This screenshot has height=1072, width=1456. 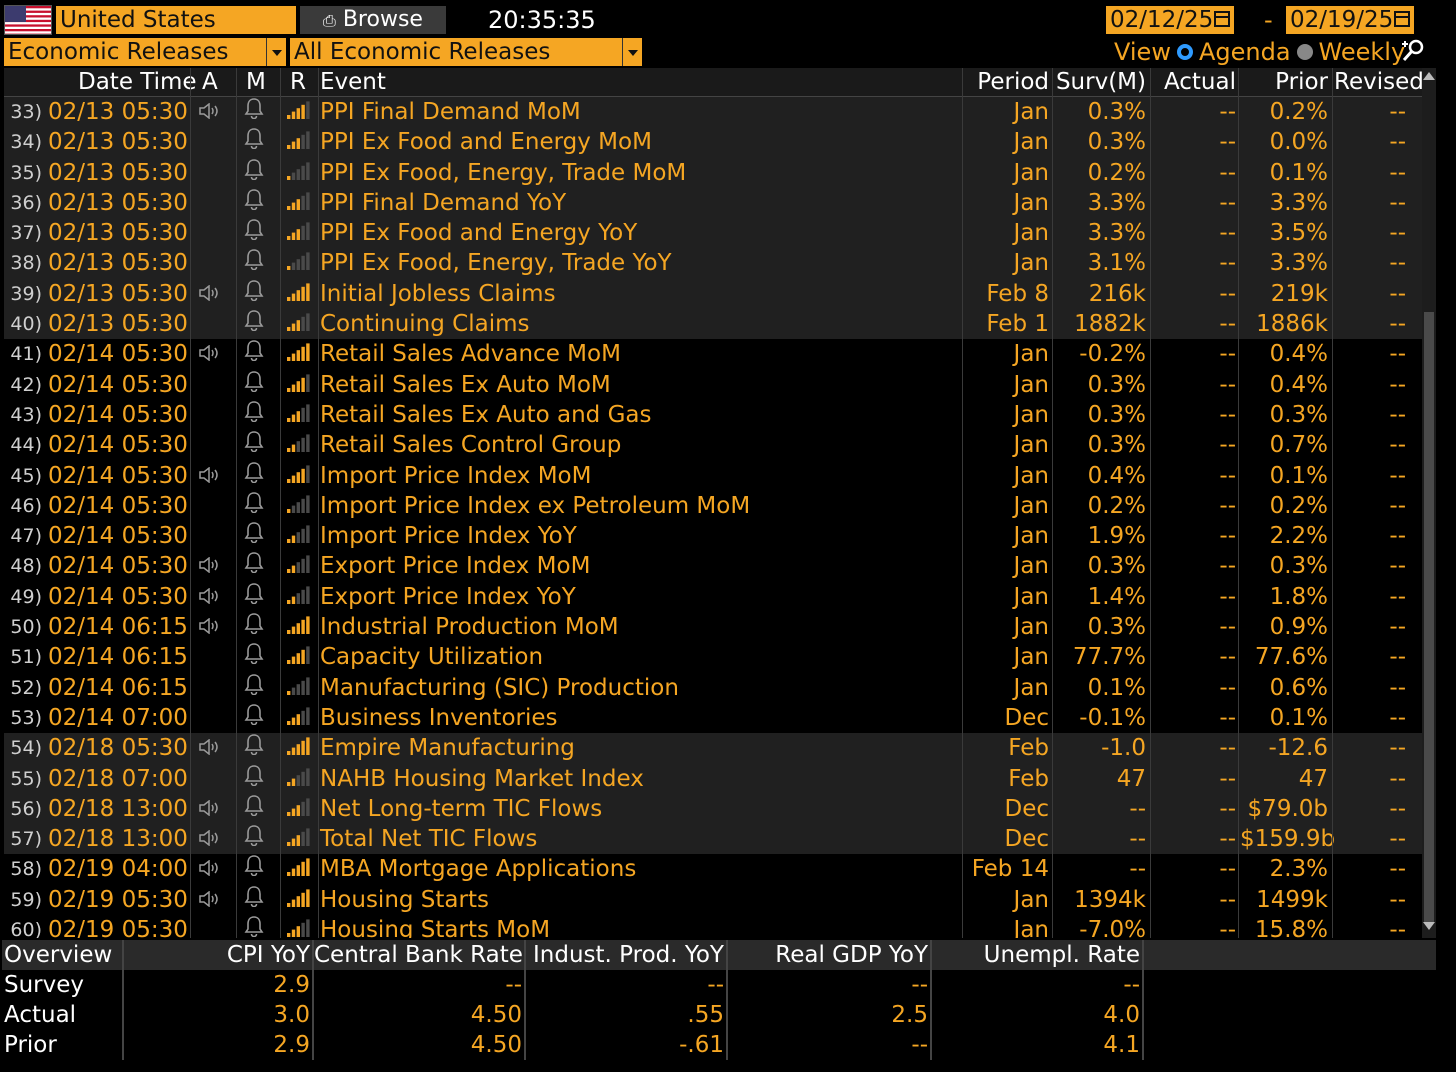 What do you see at coordinates (276, 52) in the screenshot?
I see `dropdown-icon` at bounding box center [276, 52].